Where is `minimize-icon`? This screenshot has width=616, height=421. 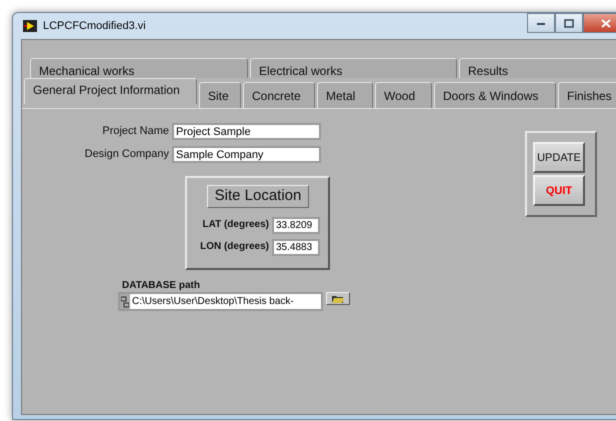
minimize-icon is located at coordinates (541, 23).